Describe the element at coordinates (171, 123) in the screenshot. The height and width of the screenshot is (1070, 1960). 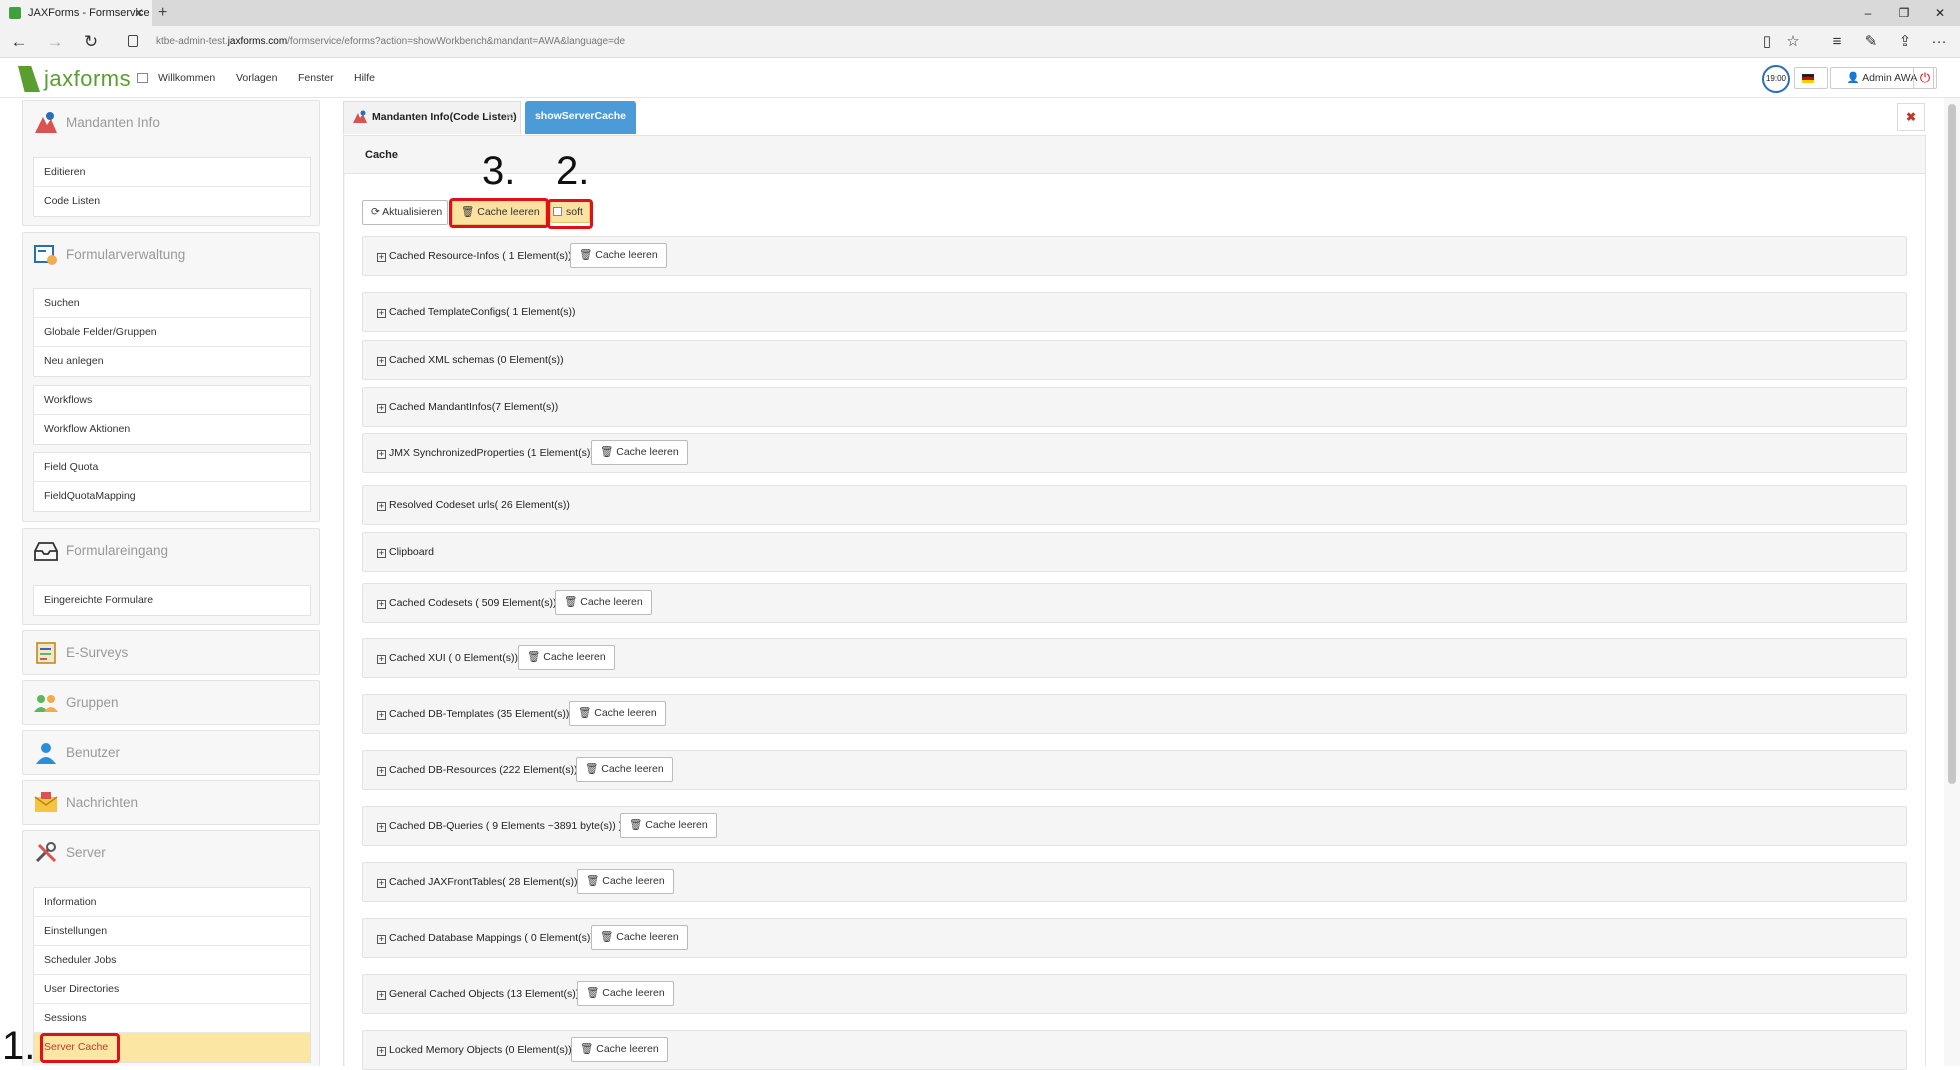
I see `panel-header: Mandanten Info` at that location.